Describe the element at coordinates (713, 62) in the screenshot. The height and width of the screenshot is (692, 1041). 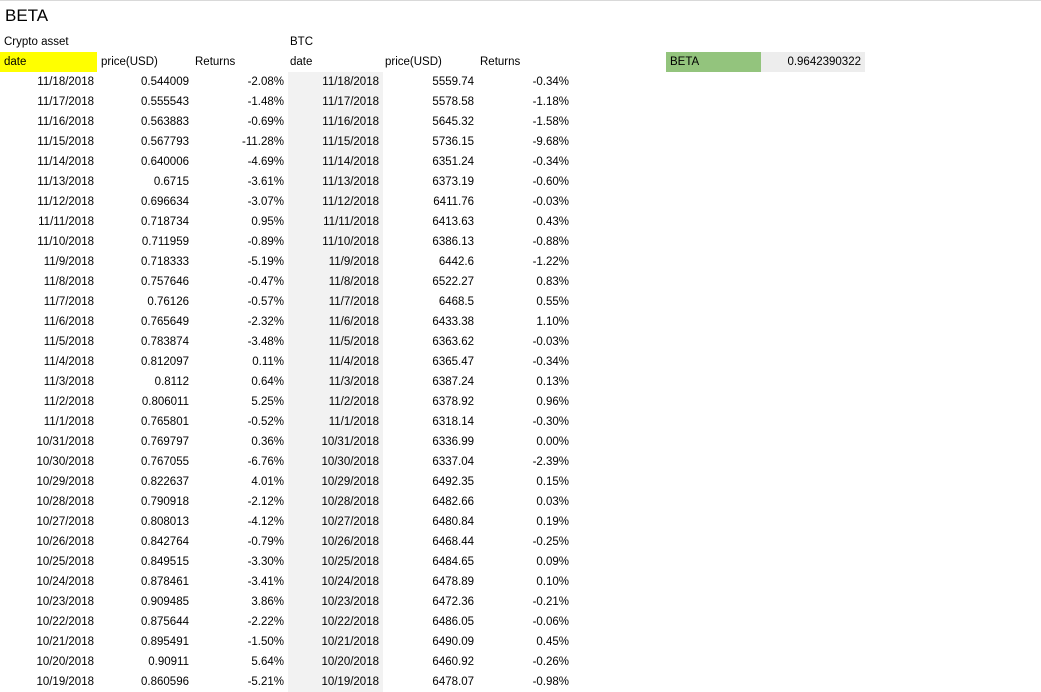
I see `beta-label-cell: BETA` at that location.